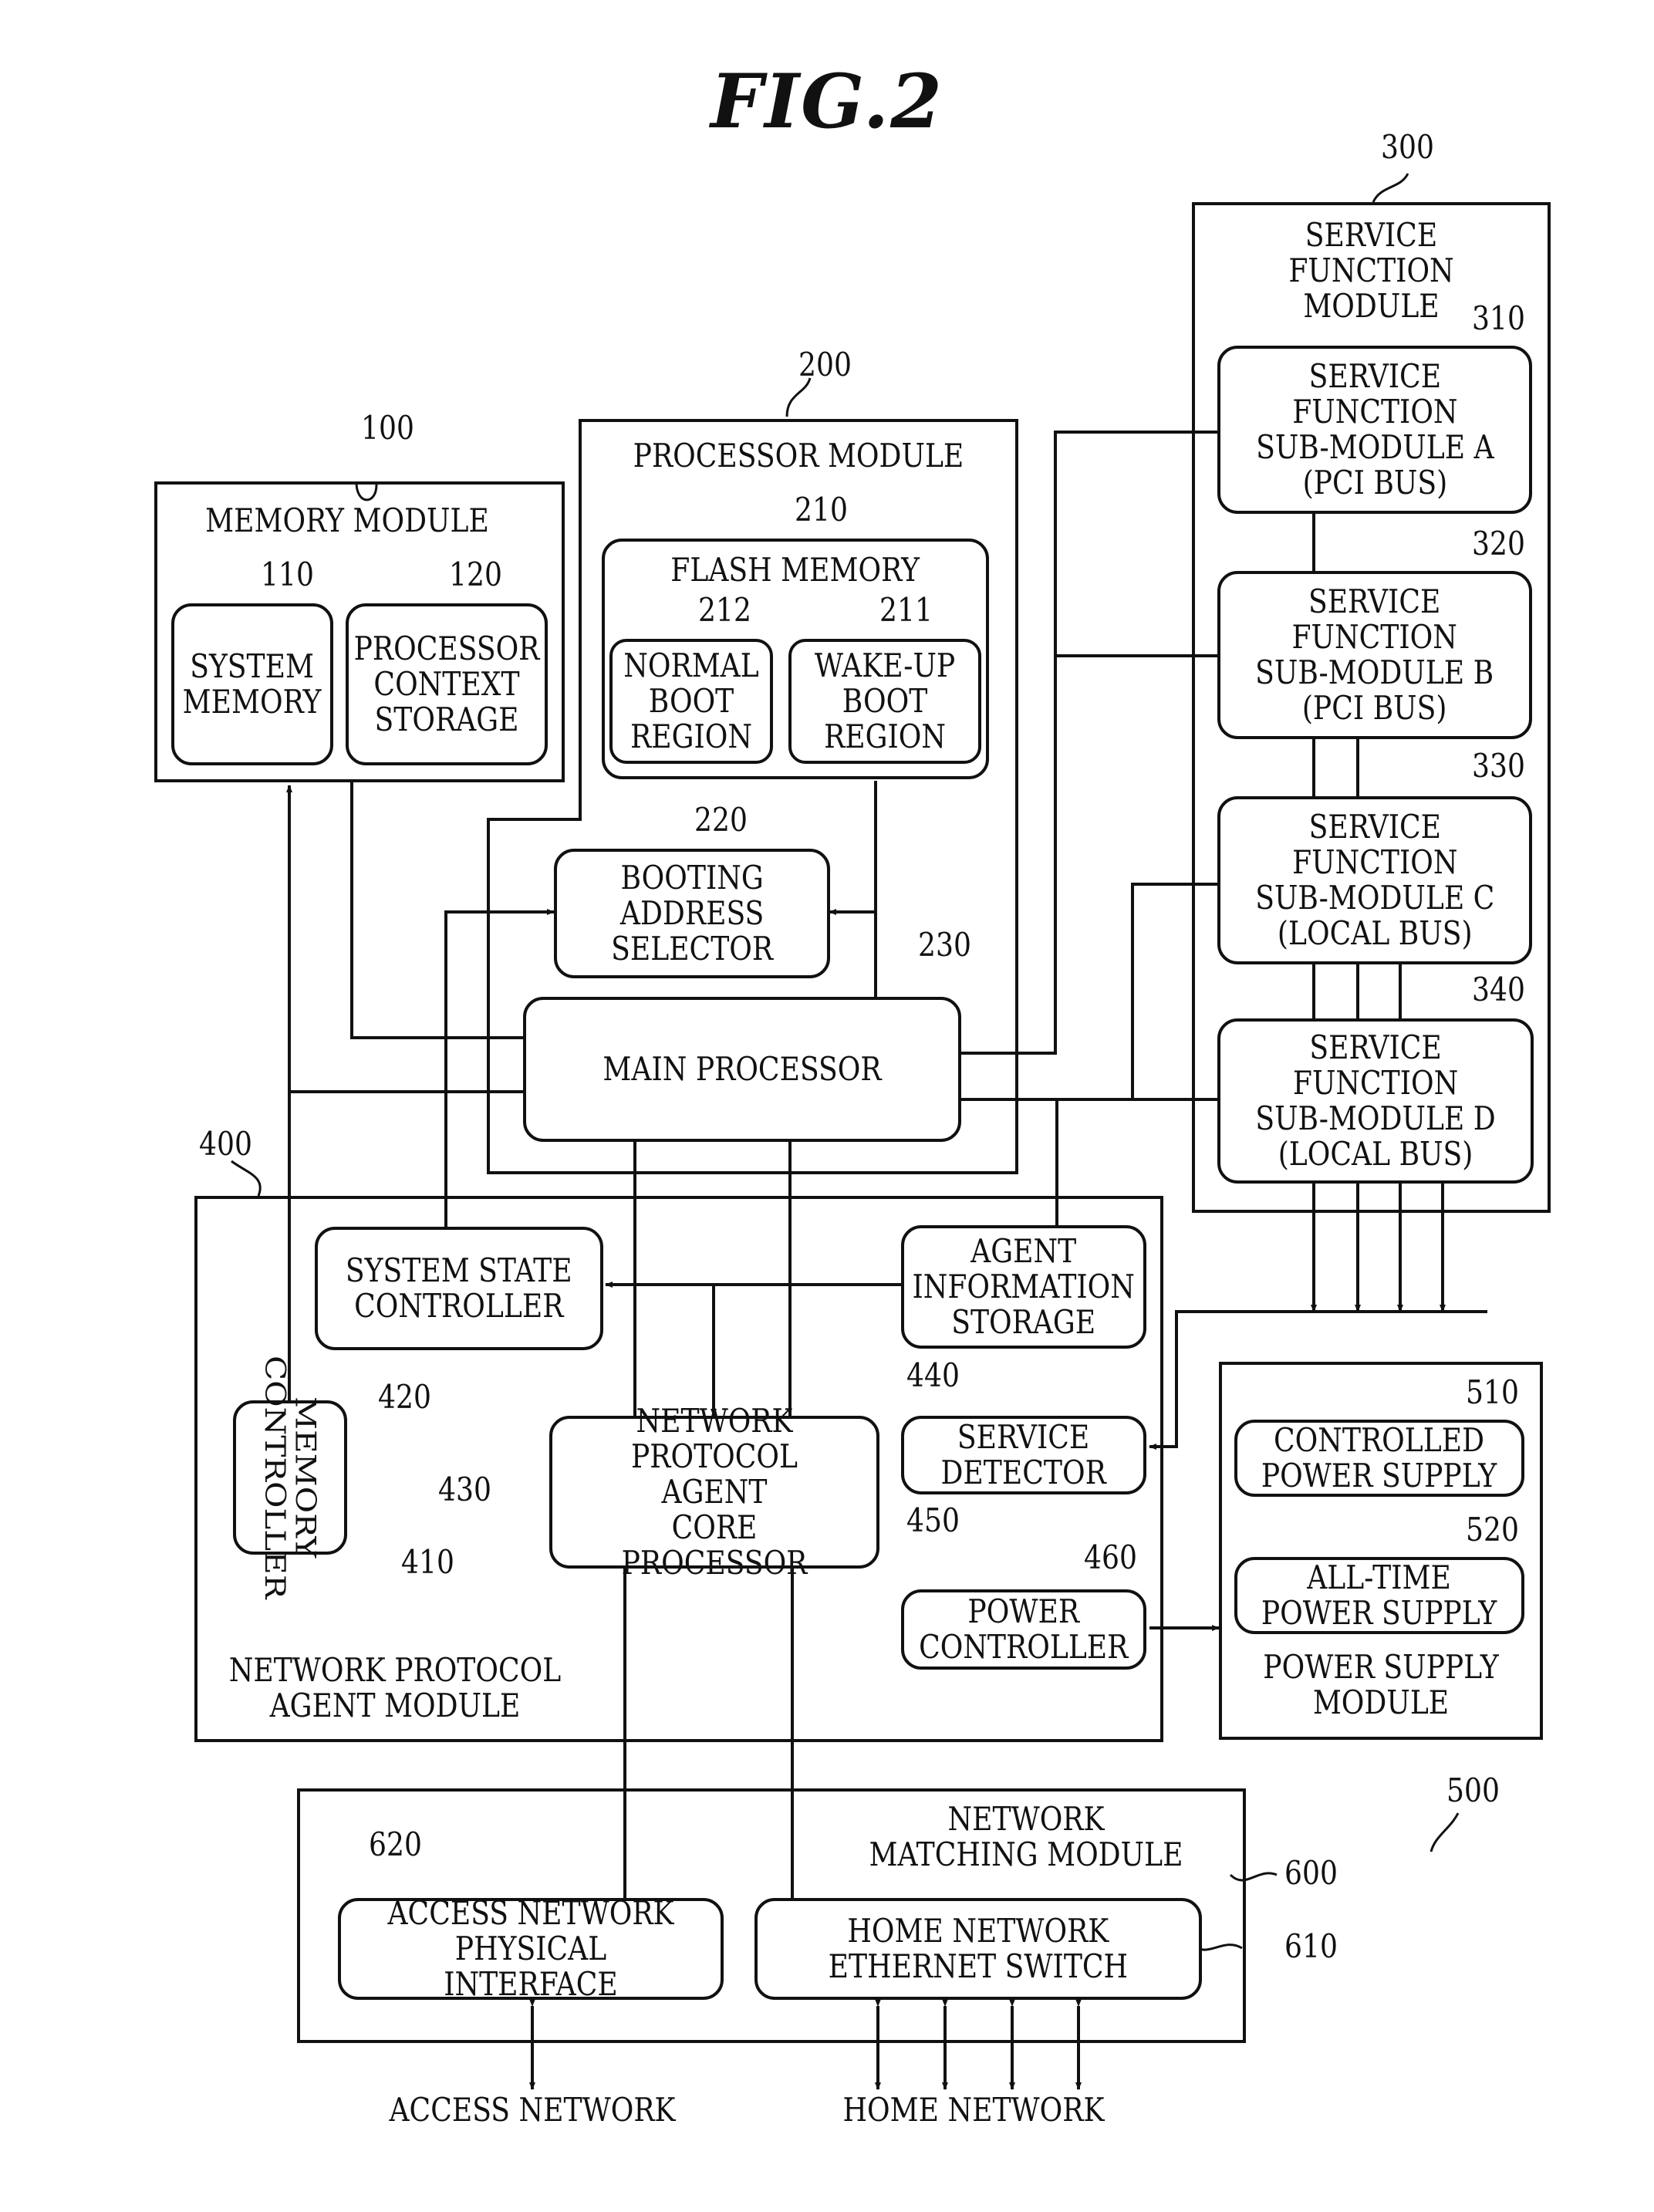 This screenshot has width=1654, height=2212. I want to click on main-processor-ref: 230, so click(944, 945).